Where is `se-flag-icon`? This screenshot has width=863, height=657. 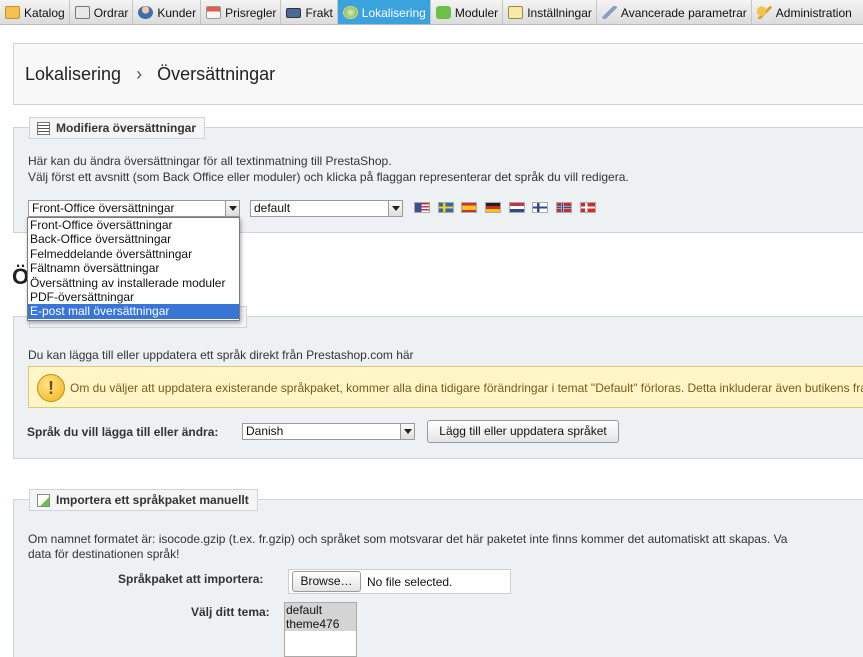 se-flag-icon is located at coordinates (446, 207).